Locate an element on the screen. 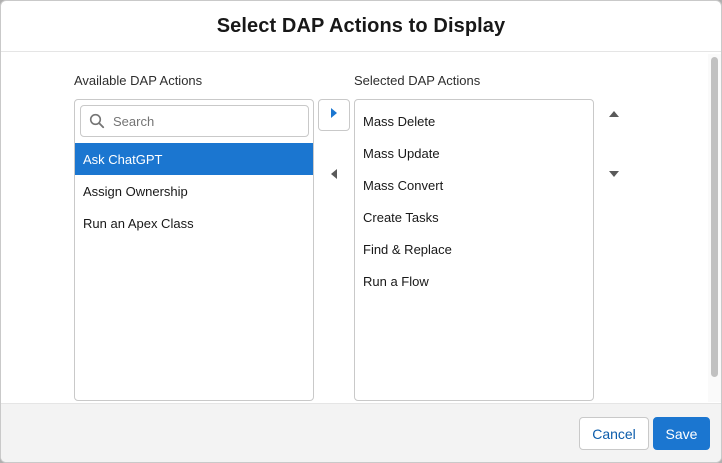  move-down-button is located at coordinates (614, 175).